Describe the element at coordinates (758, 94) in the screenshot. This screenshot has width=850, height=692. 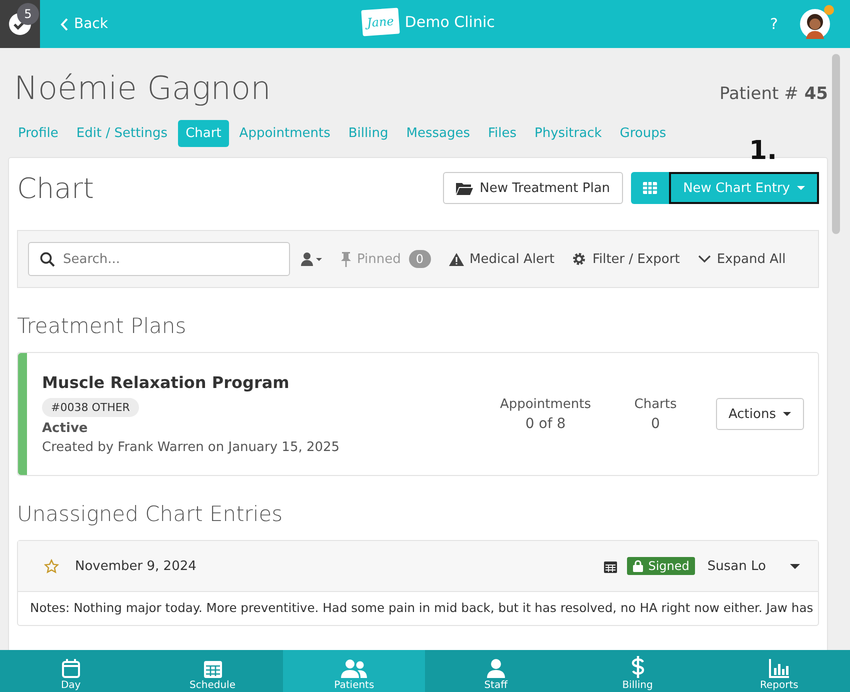
I see `patient-number-label: Patient #` at that location.